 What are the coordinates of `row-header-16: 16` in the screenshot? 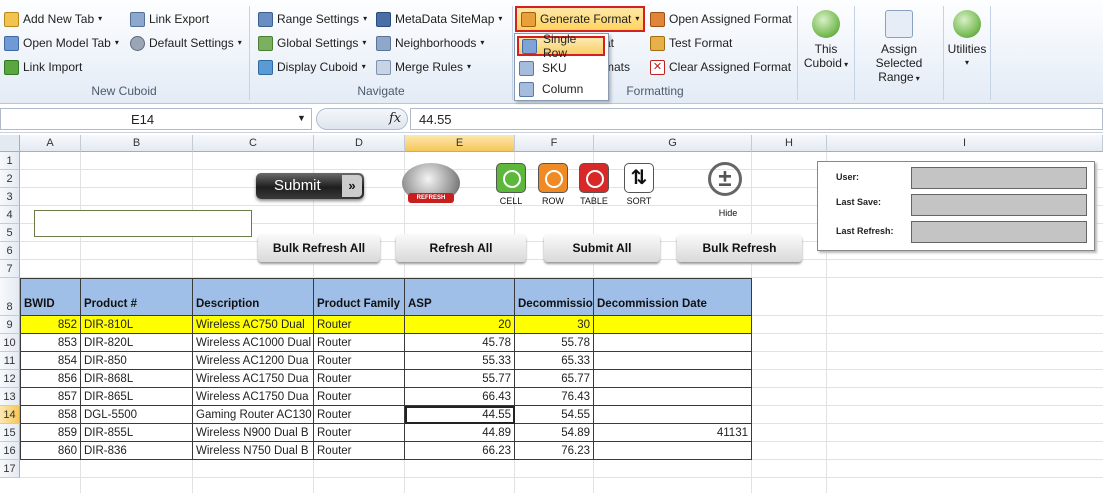 It's located at (10, 451).